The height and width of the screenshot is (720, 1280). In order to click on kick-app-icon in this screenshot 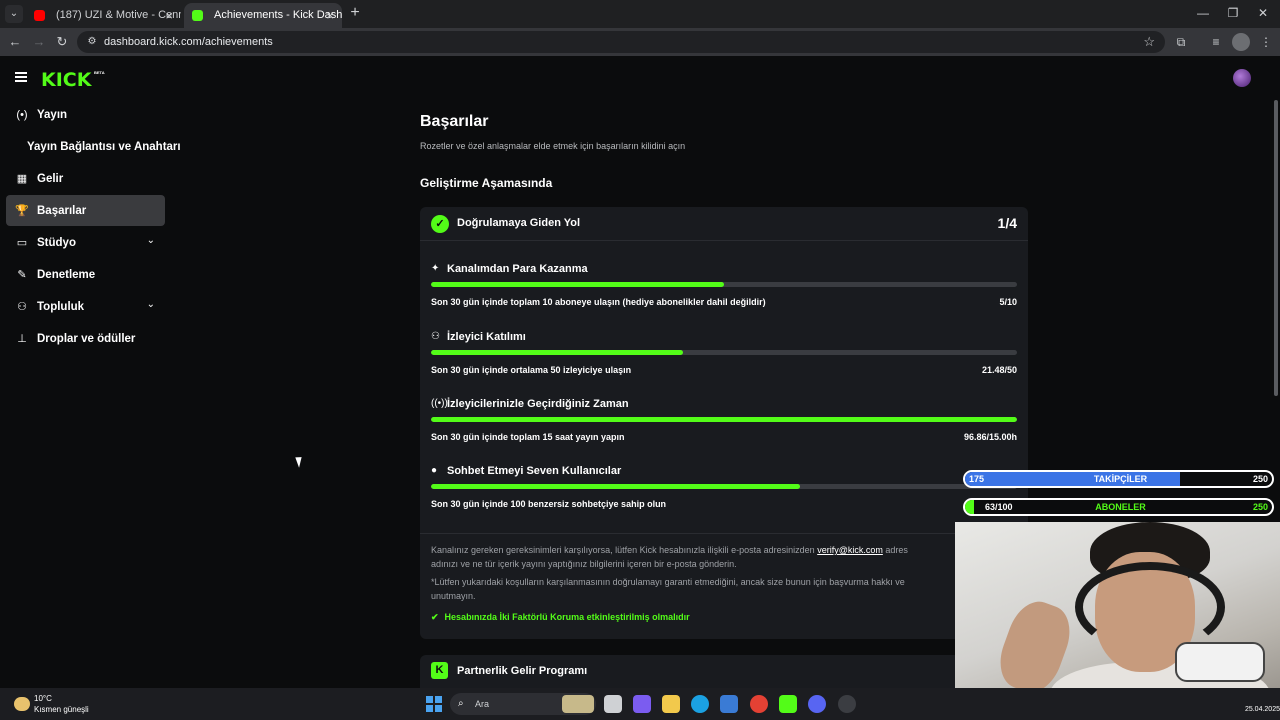, I will do `click(788, 704)`.